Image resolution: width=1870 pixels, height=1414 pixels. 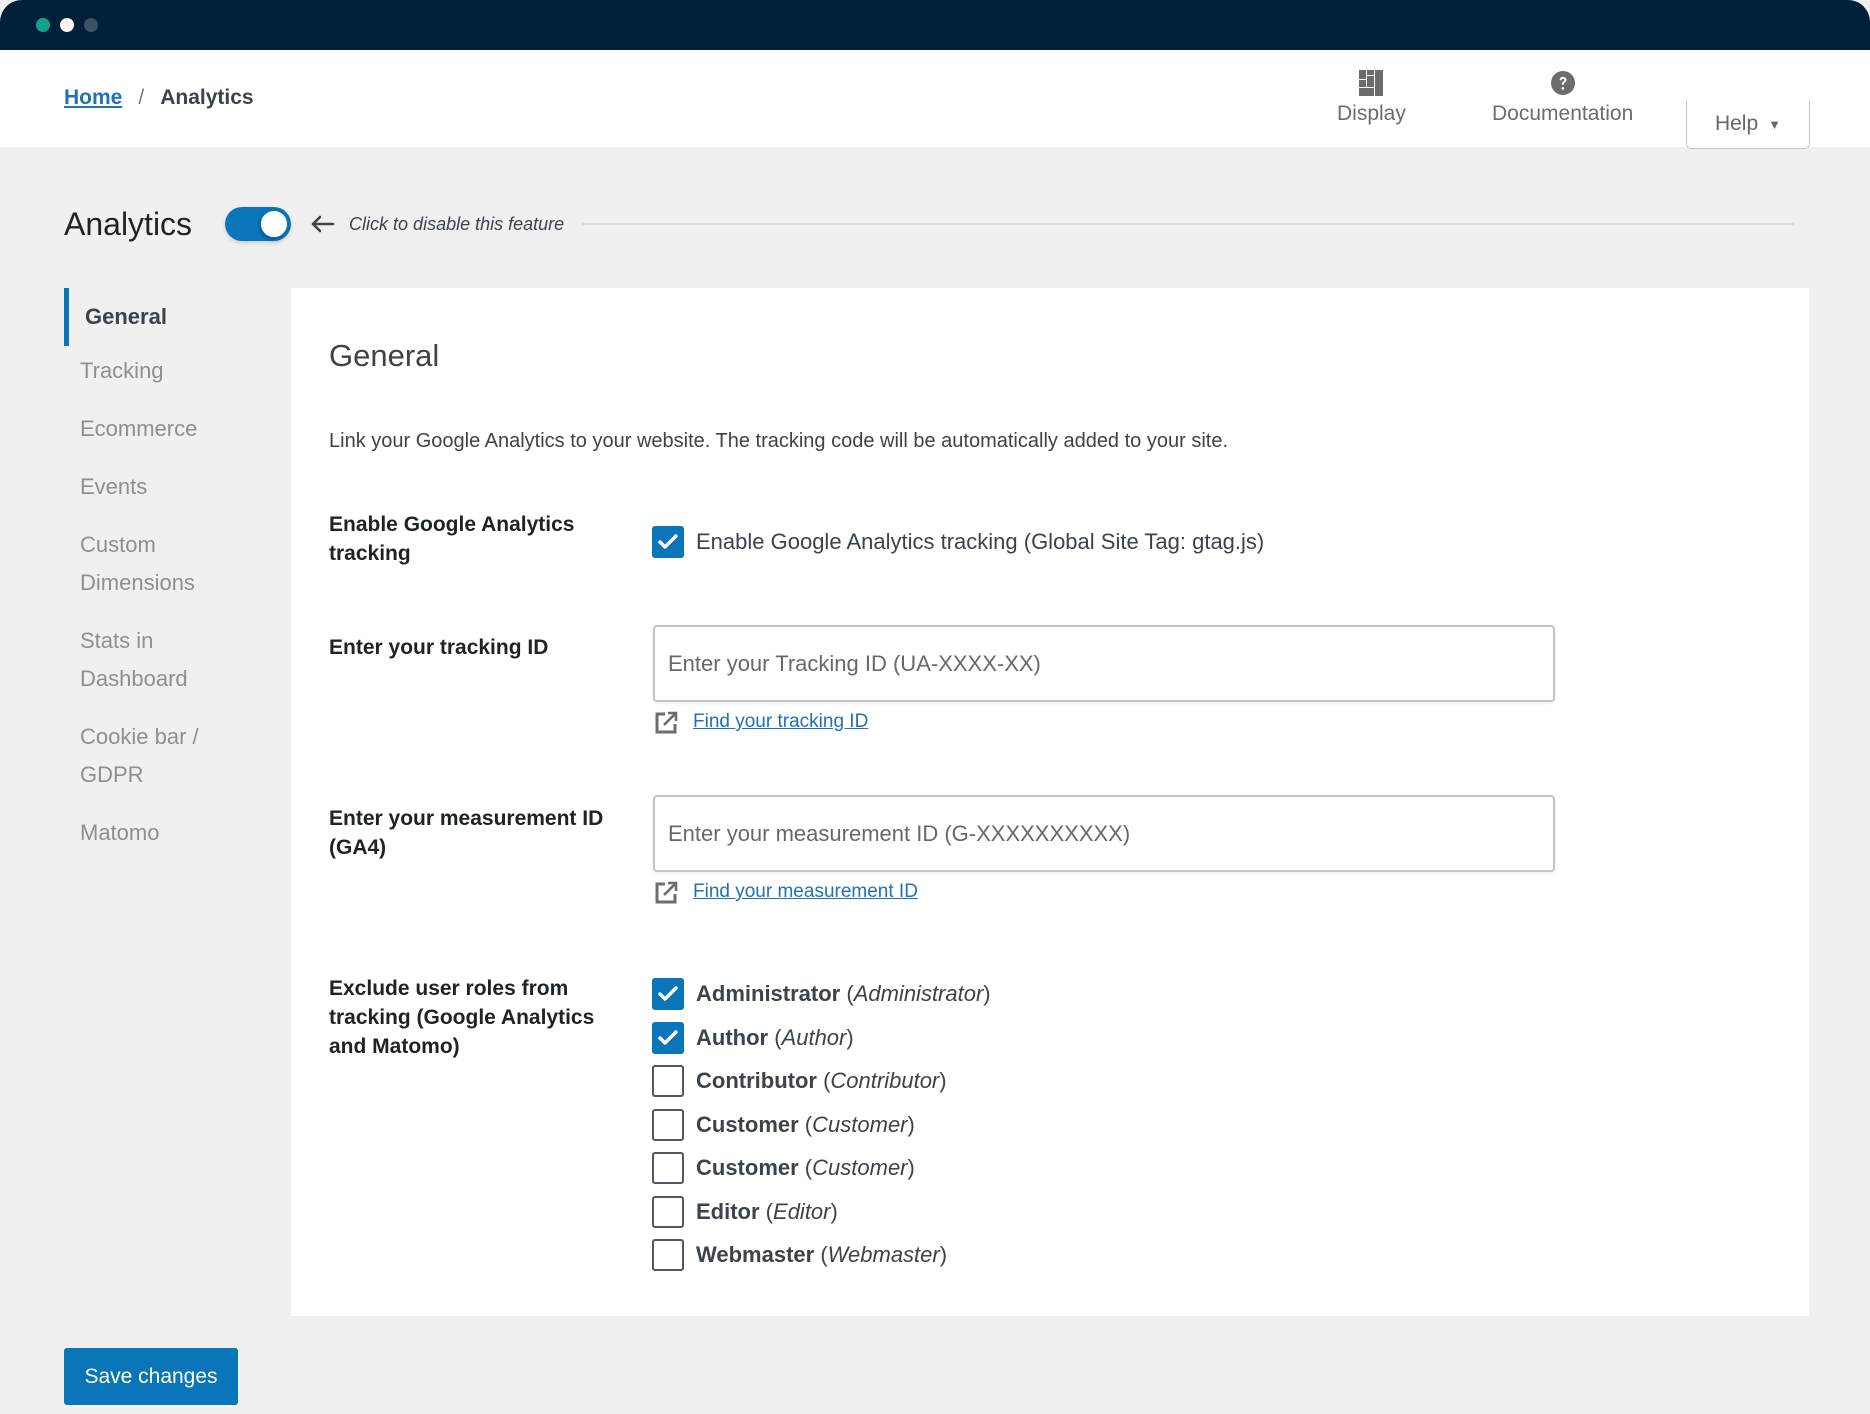 I want to click on question-circle-icon, so click(x=1562, y=83).